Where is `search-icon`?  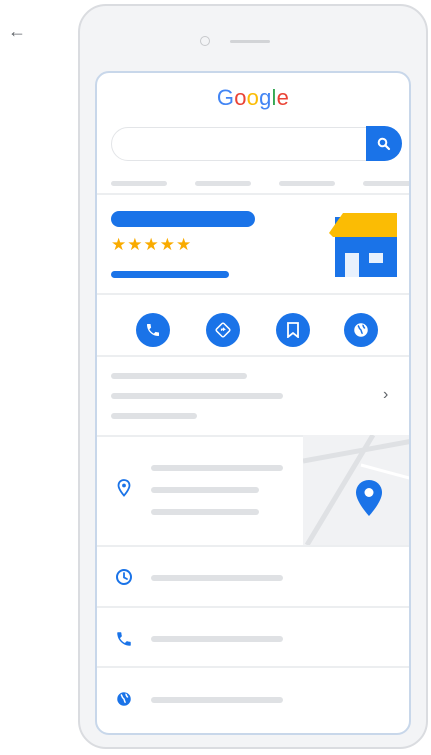
search-icon is located at coordinates (384, 143).